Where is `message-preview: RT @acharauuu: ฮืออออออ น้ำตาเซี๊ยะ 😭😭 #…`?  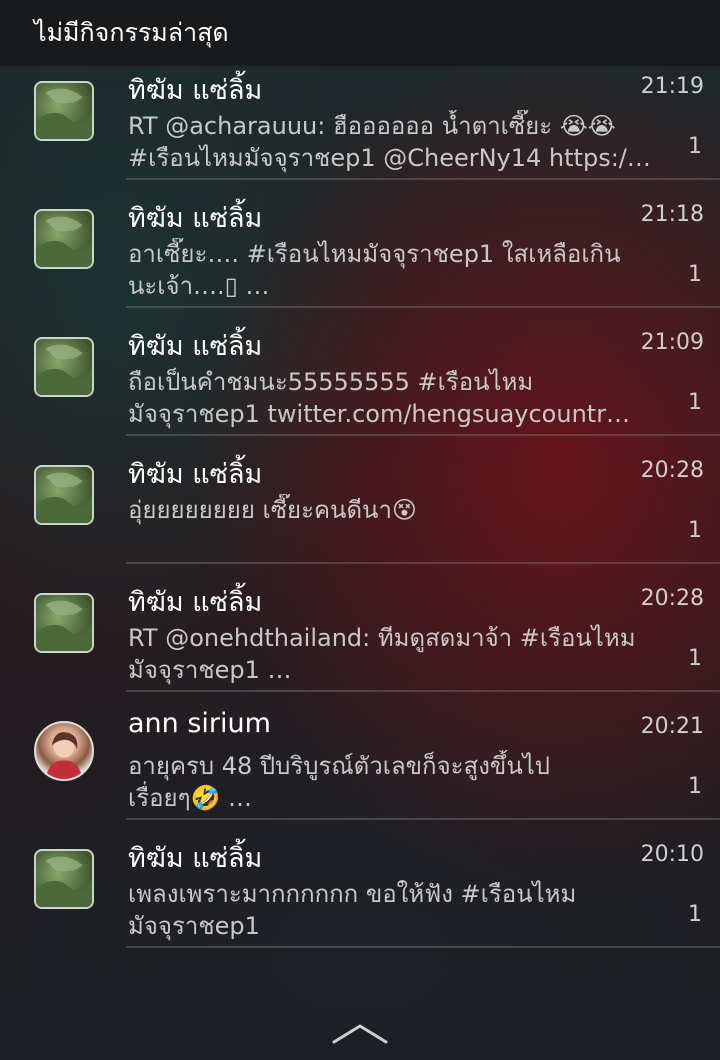 message-preview: RT @acharauuu: ฮืออออออ น้ำตาเซี๊ยะ 😭😭 #… is located at coordinates (389, 142).